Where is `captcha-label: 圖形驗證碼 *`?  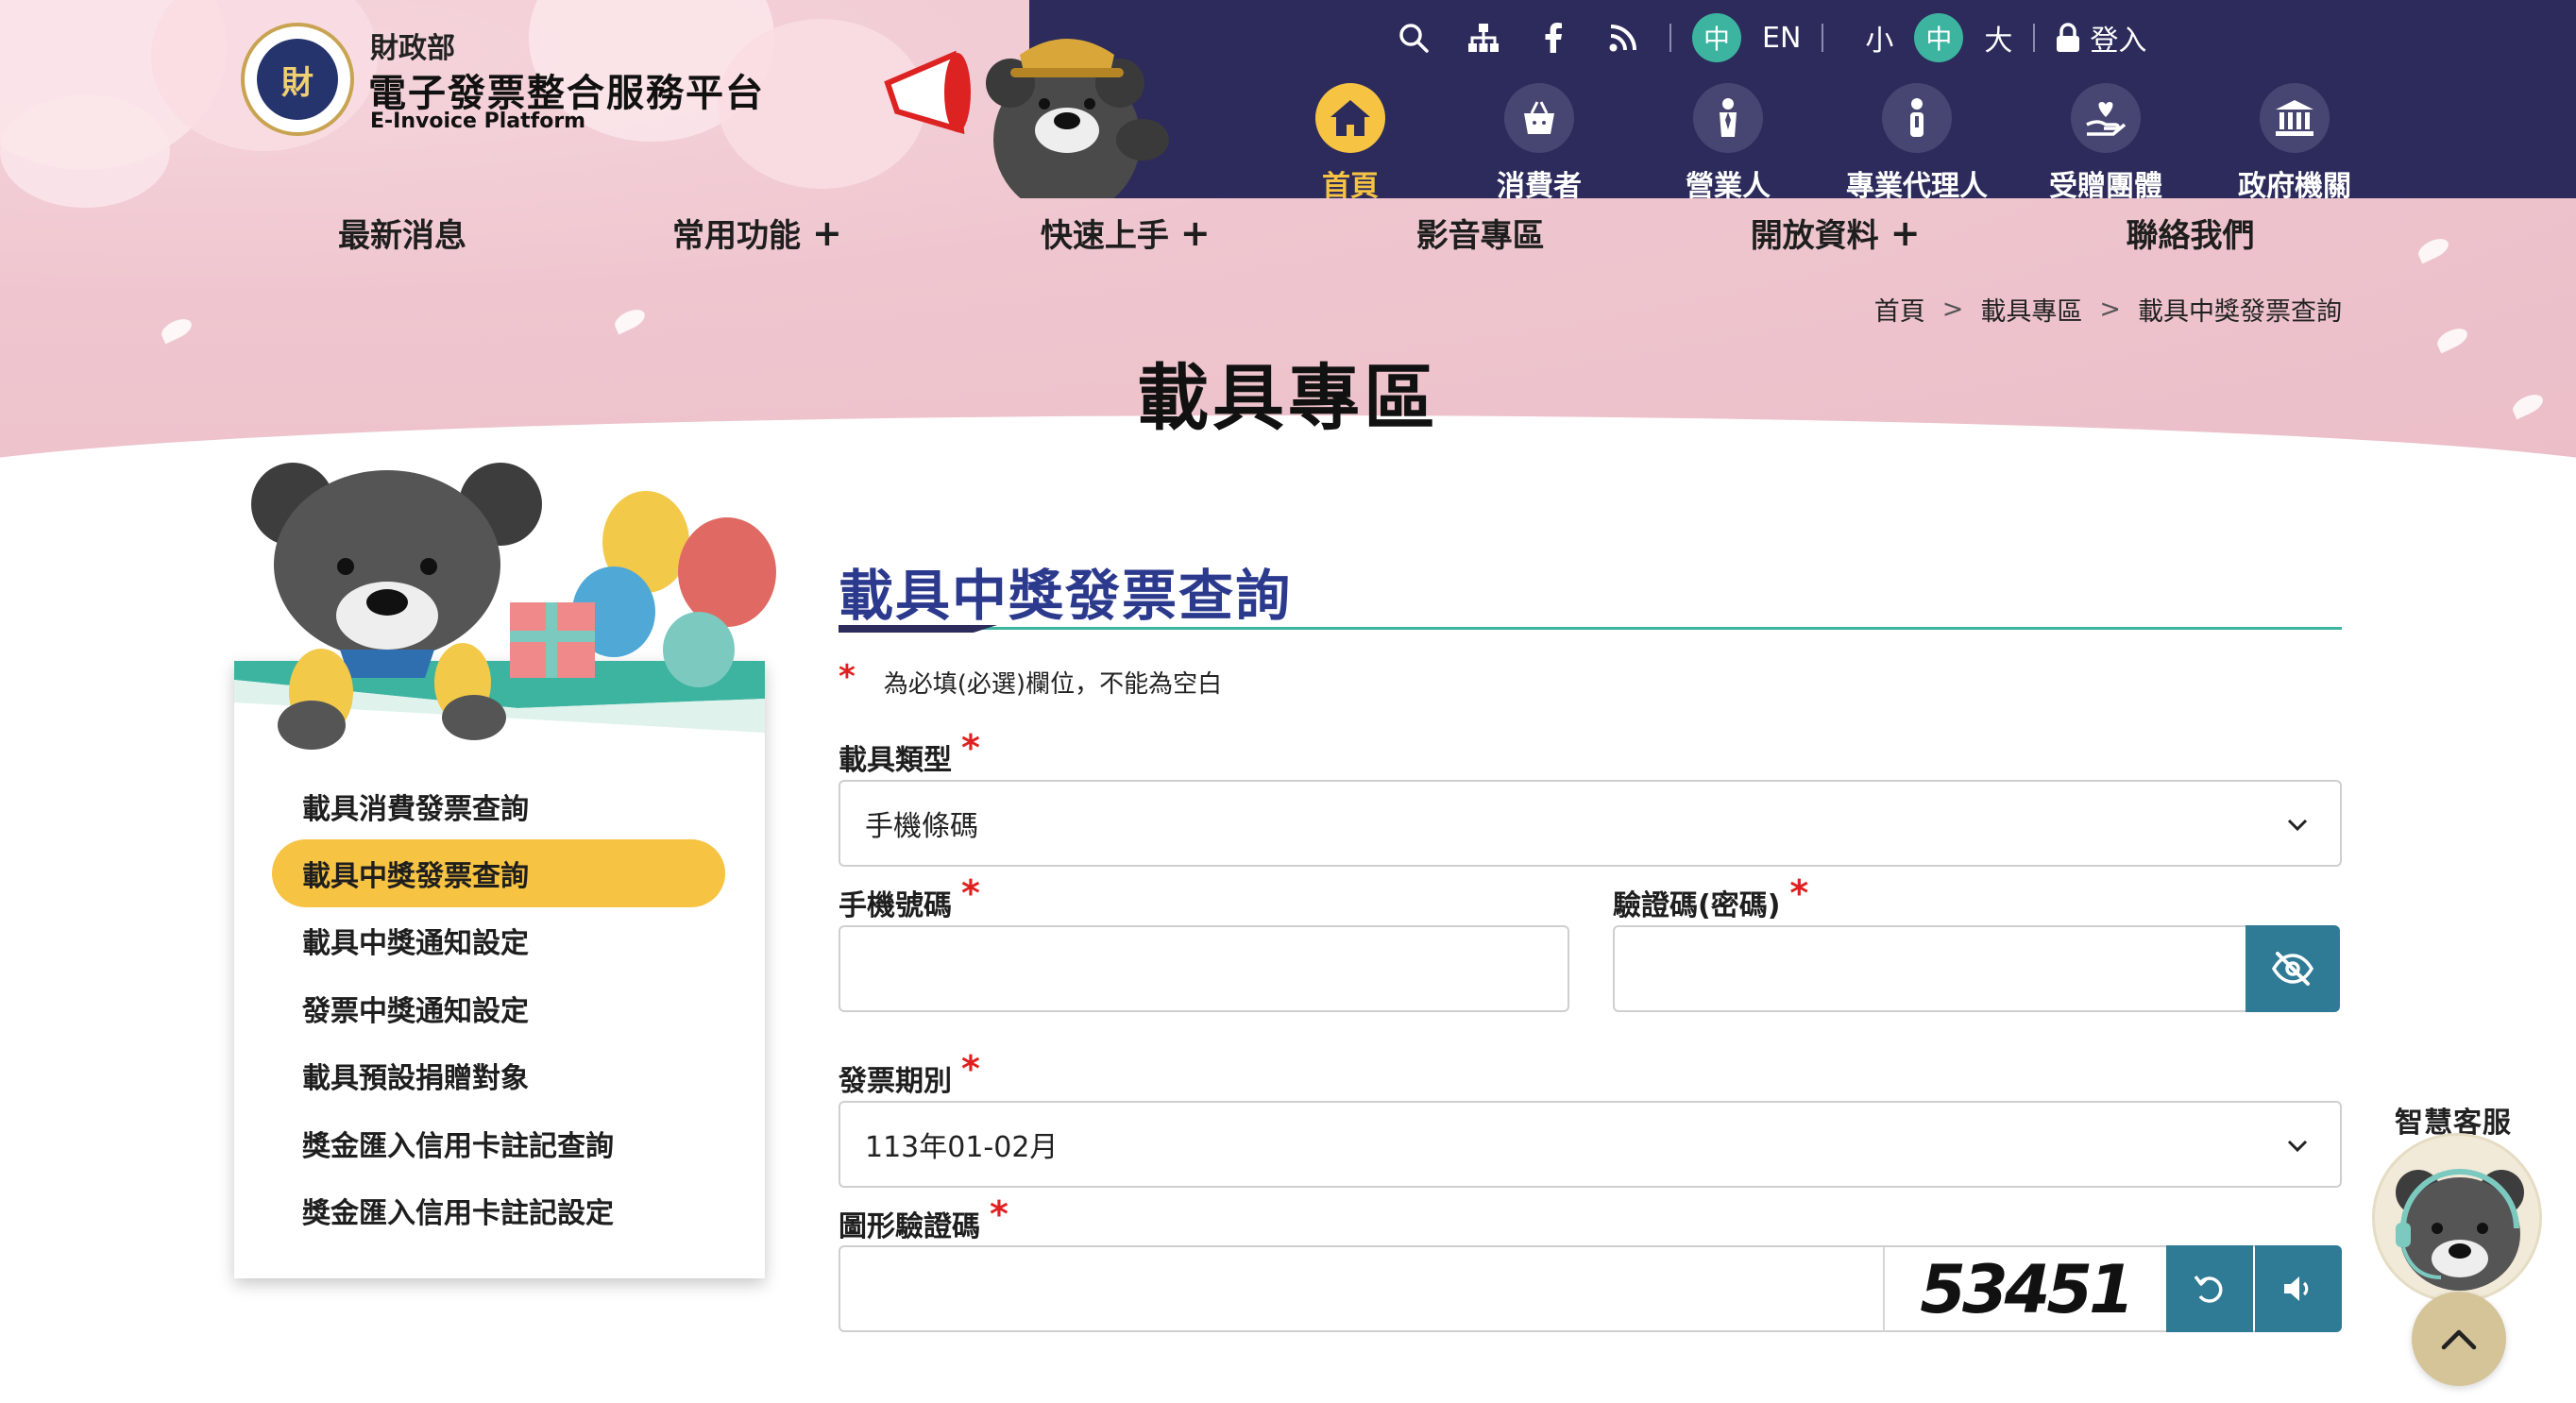
captcha-label: 圖形驗證碼 * is located at coordinates (923, 1218).